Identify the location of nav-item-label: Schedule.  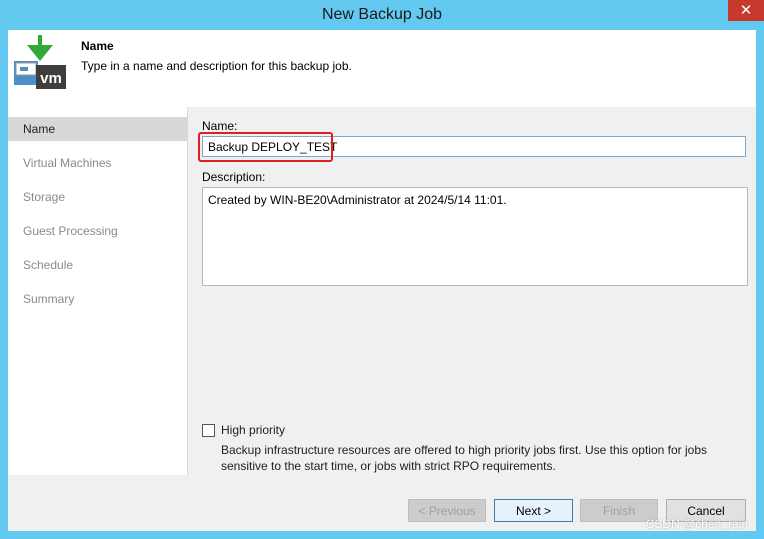
(48, 265).